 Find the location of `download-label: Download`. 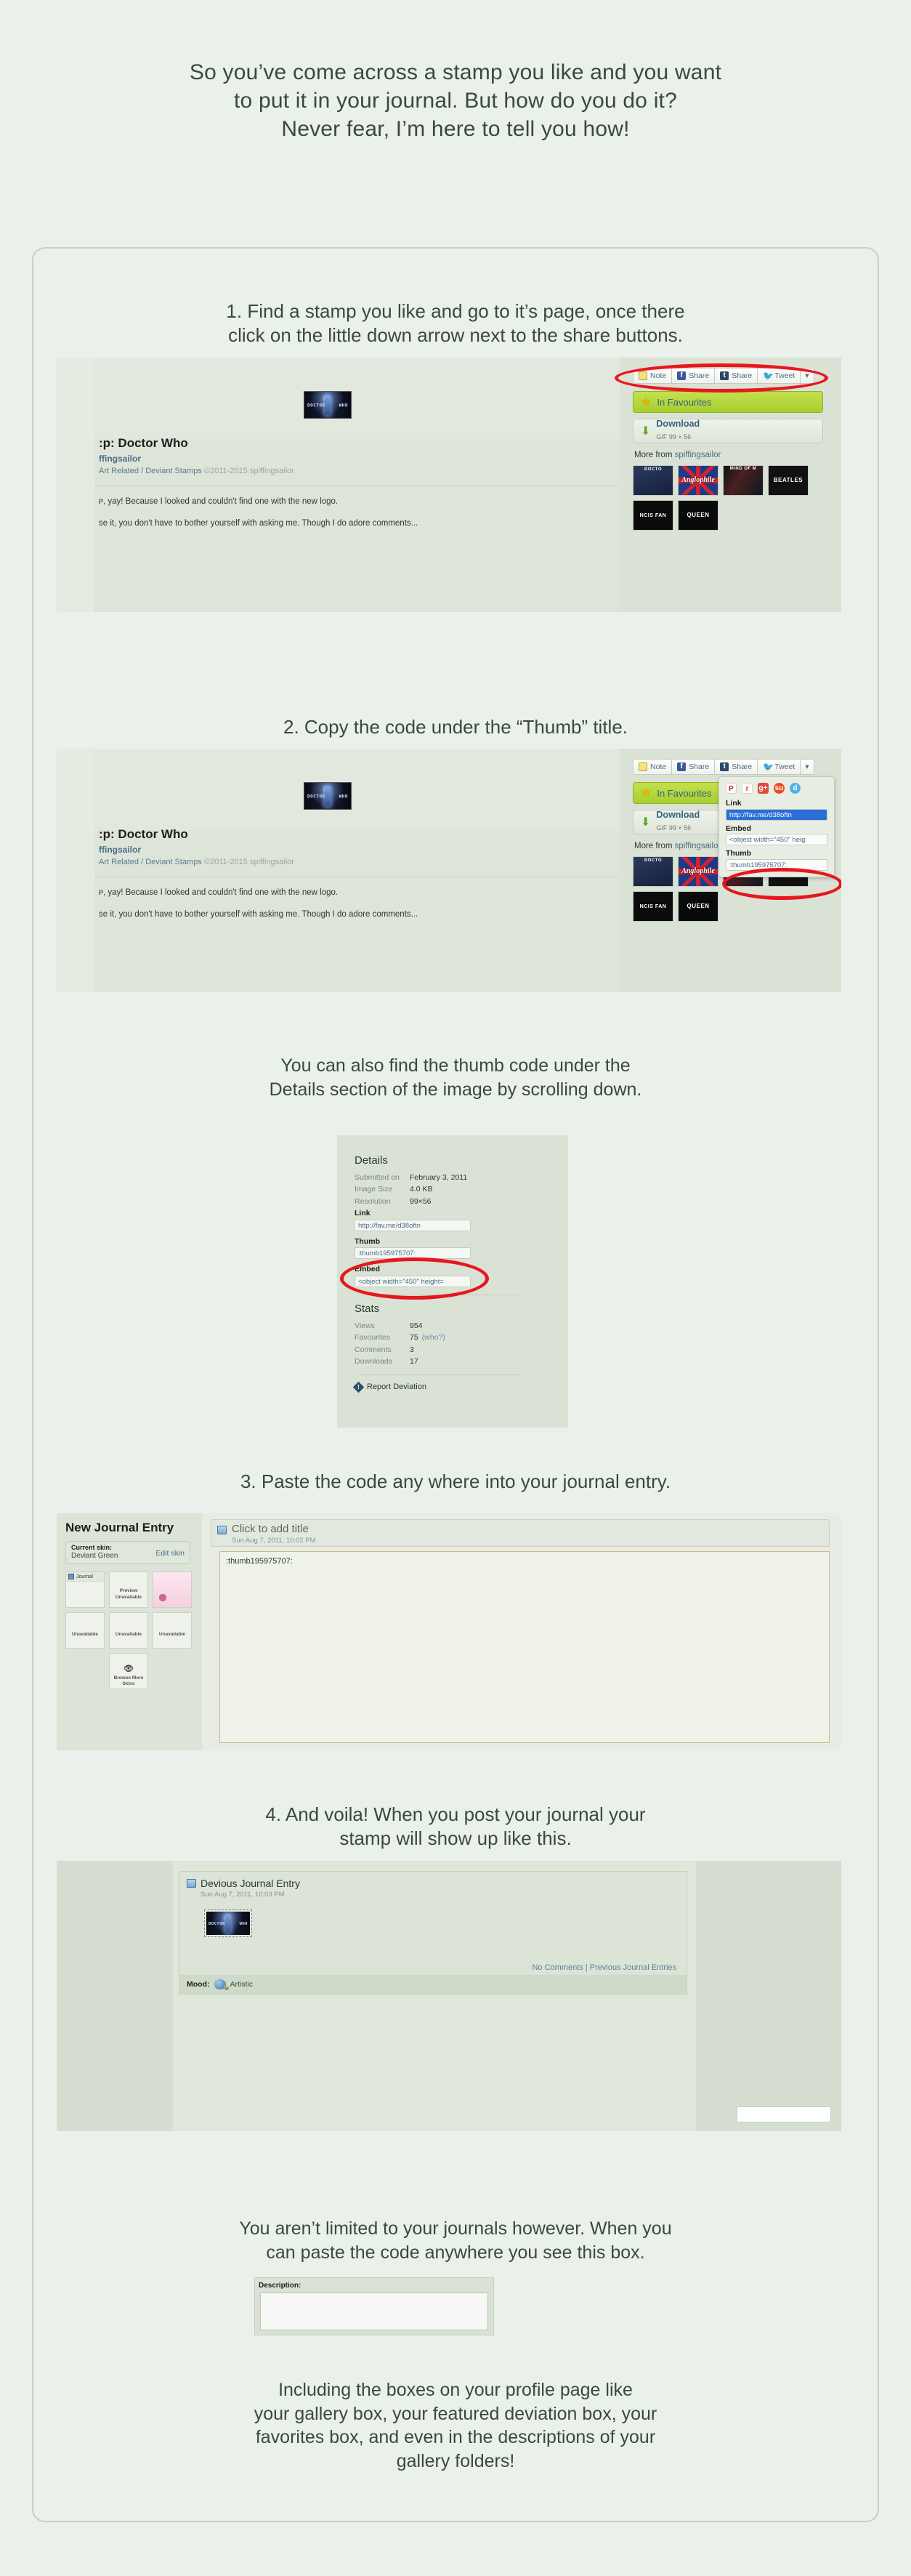

download-label: Download is located at coordinates (678, 815).